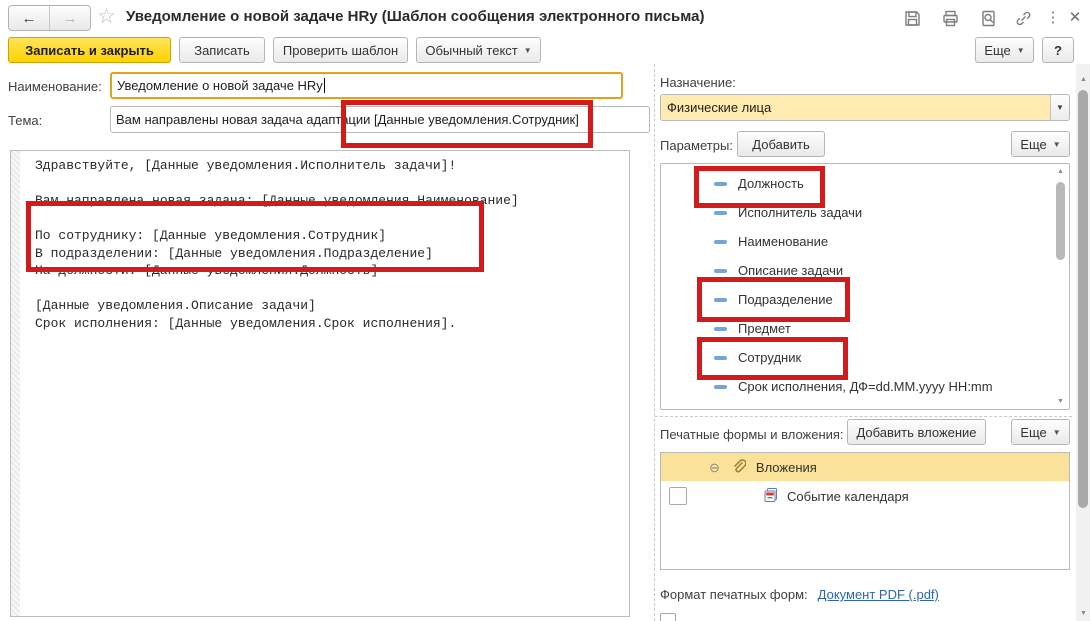 The height and width of the screenshot is (621, 1090). Describe the element at coordinates (324, 85) in the screenshot. I see `text-caret` at that location.